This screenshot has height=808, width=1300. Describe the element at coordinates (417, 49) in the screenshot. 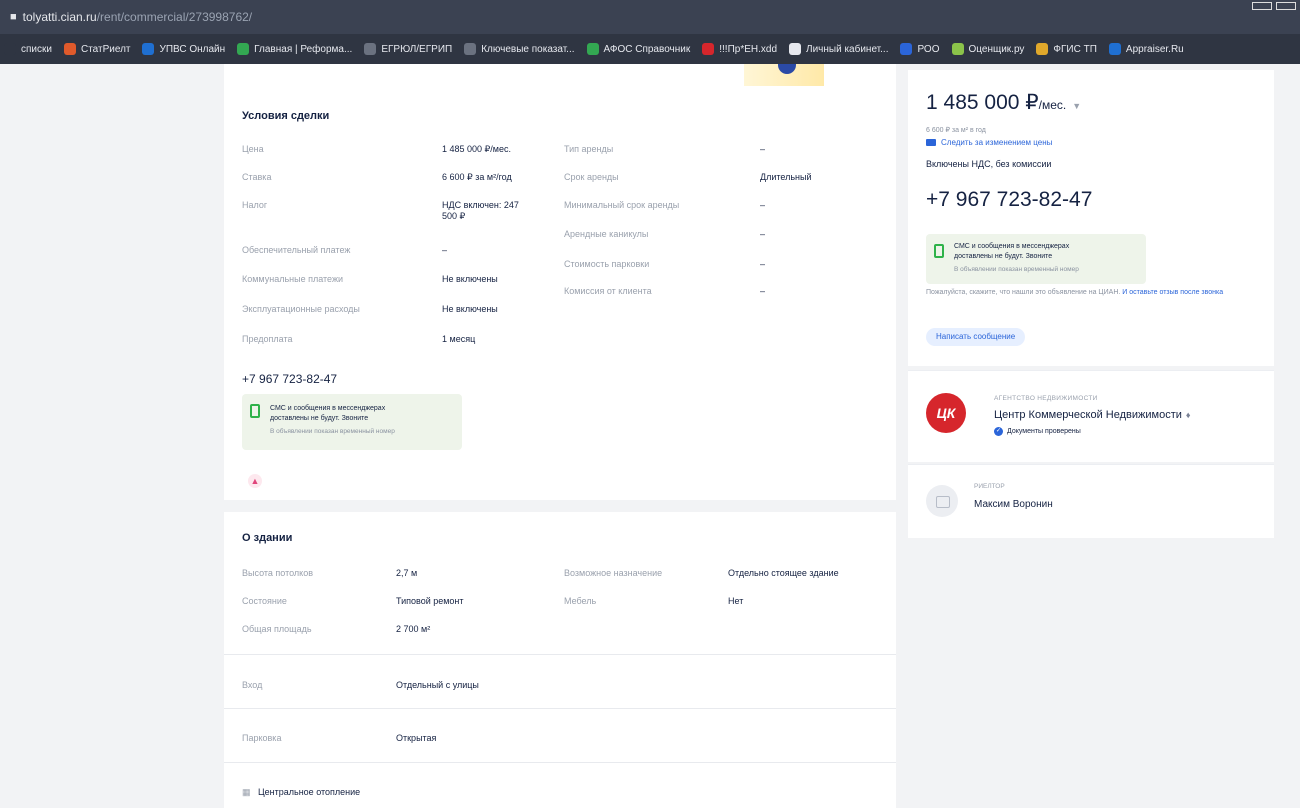

I see `bookmark-label: ЕГРЮЛ/ЕГРИП` at that location.